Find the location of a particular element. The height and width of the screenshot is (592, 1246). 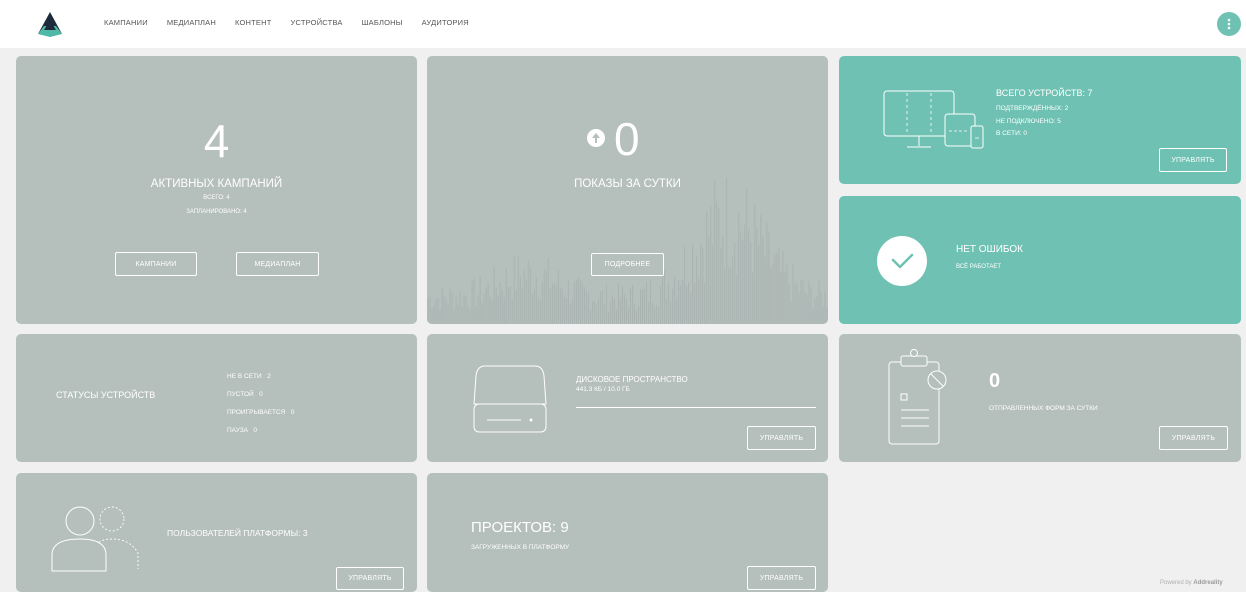

nav-item-devices: УСТРОЙСТВА is located at coordinates (317, 22).